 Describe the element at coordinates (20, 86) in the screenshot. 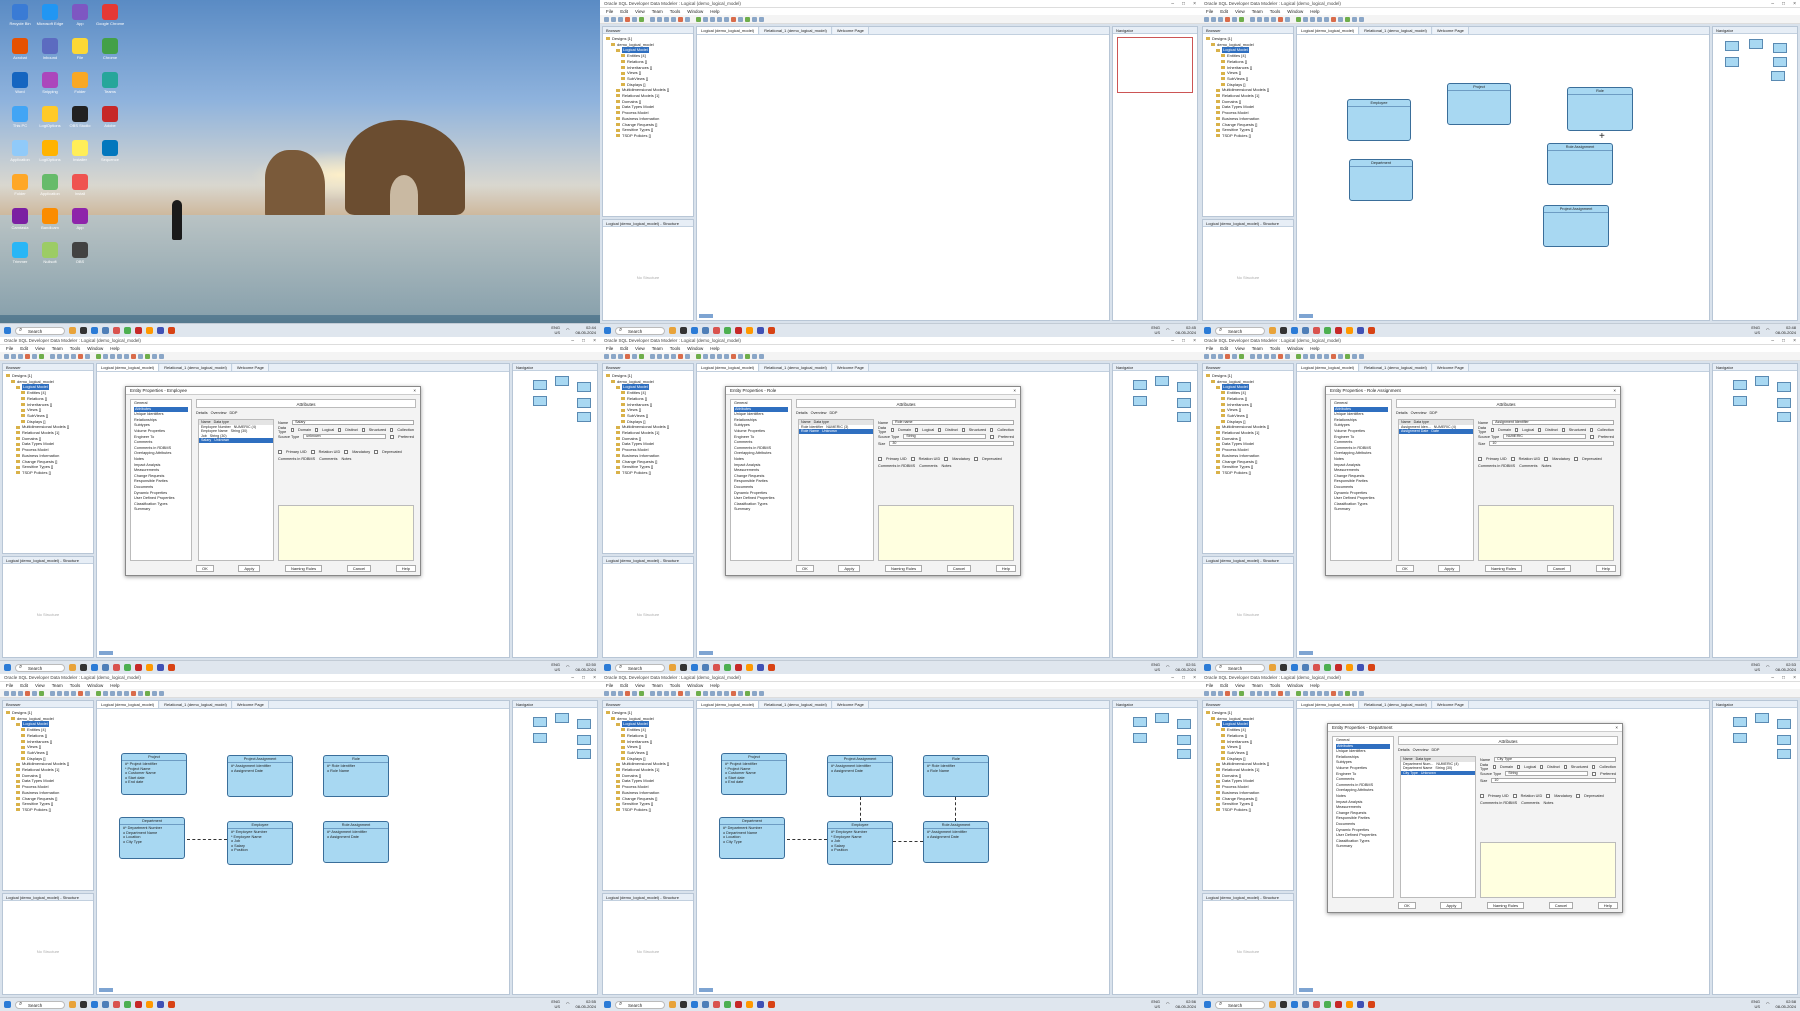

I see `desktop-shortcut-icon: Word` at that location.